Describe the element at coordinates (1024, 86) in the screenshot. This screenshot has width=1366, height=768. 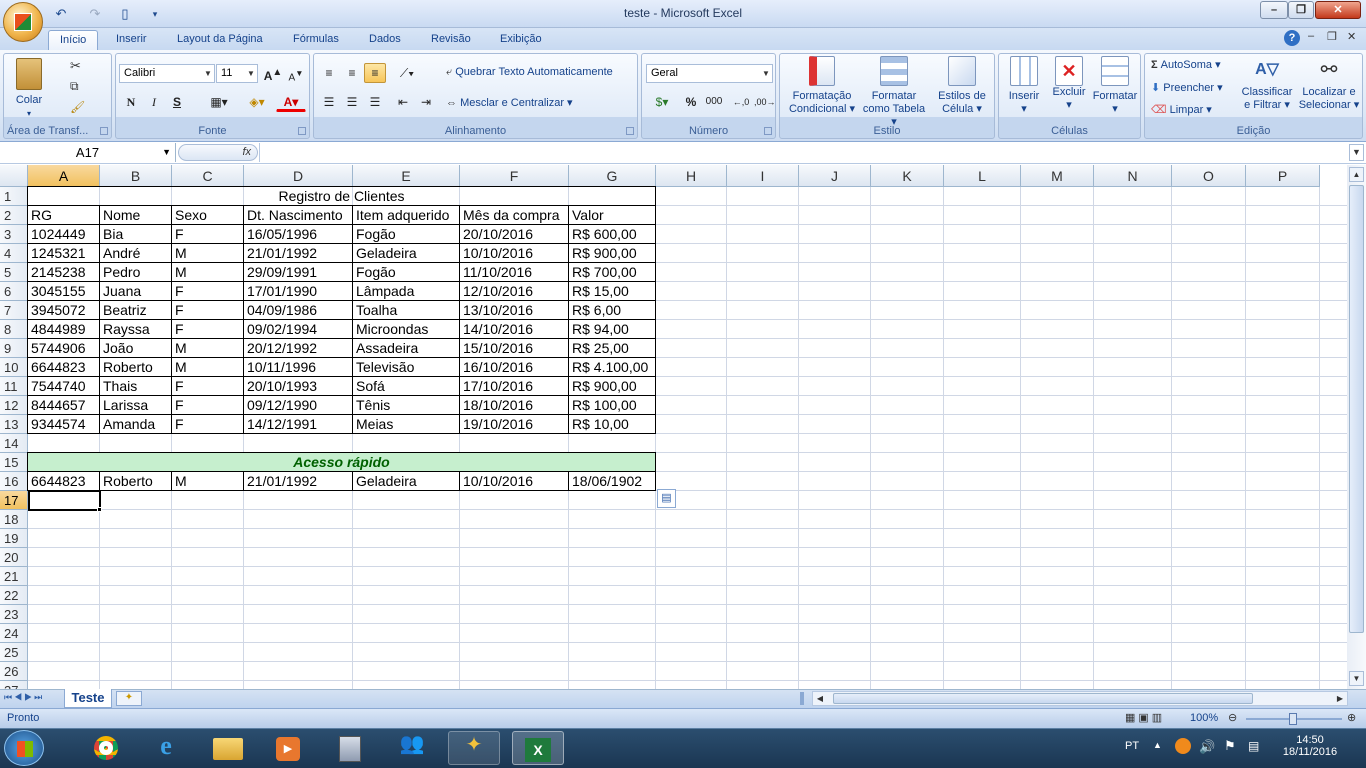
I see `insert-cells-button: Inserir ▾` at that location.